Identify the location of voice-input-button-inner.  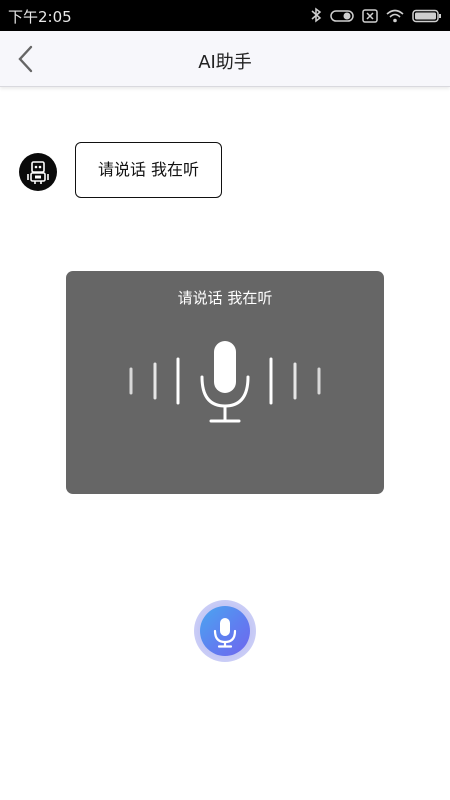
(225, 631).